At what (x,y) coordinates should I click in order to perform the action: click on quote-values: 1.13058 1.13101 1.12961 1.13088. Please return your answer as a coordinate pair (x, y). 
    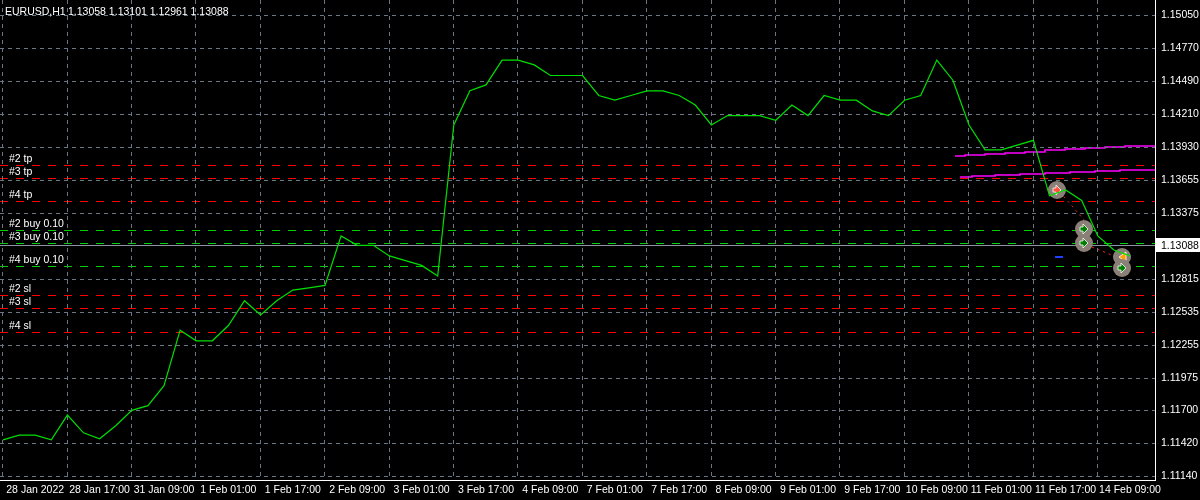
    Looking at the image, I should click on (148, 11).